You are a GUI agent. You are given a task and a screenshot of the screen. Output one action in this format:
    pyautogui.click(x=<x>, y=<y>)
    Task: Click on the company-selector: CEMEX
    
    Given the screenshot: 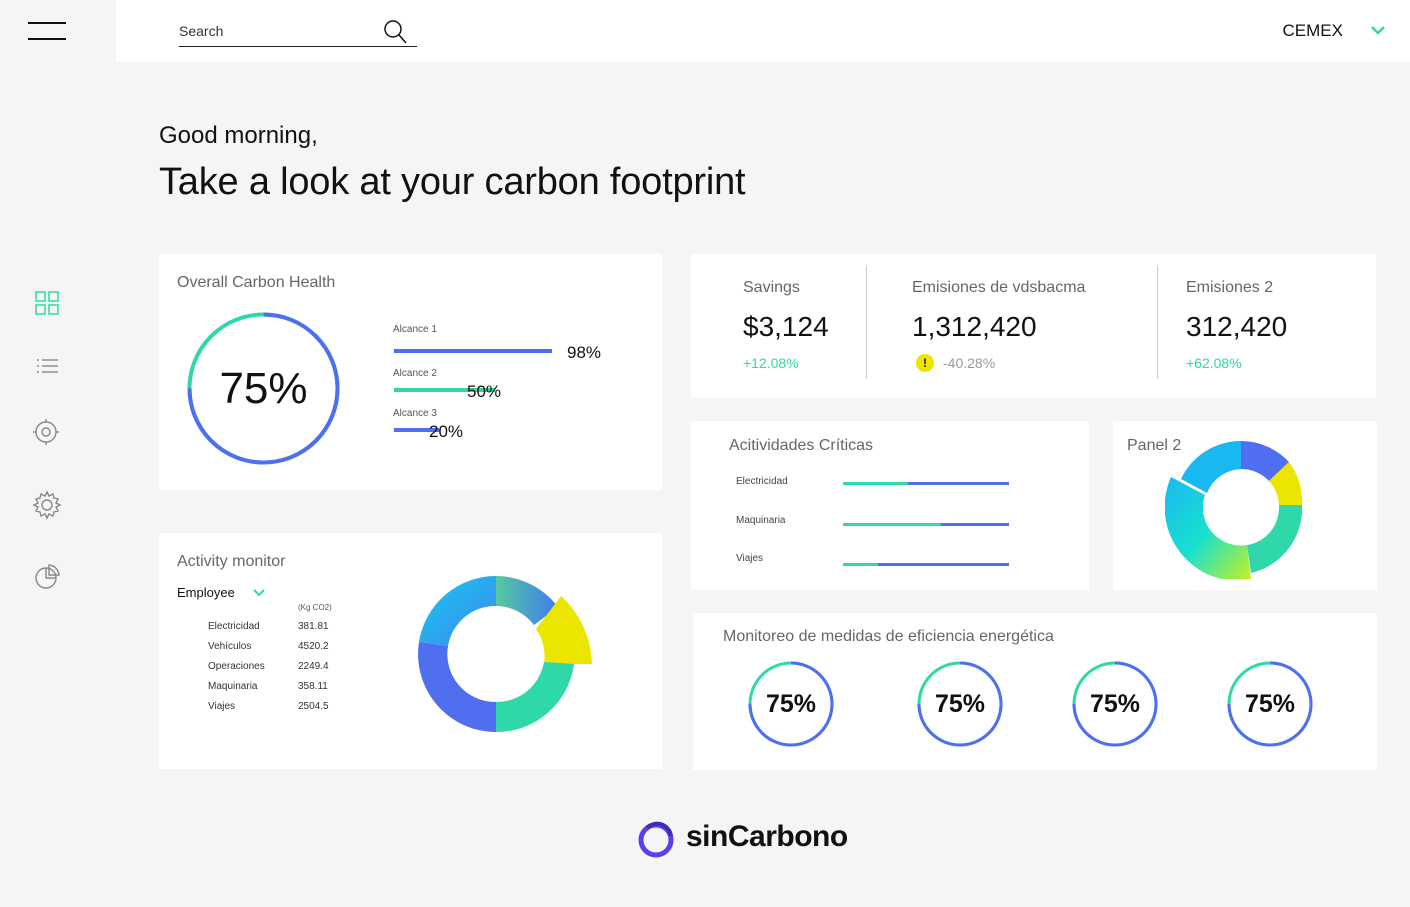 What is the action you would take?
    pyautogui.click(x=1313, y=31)
    